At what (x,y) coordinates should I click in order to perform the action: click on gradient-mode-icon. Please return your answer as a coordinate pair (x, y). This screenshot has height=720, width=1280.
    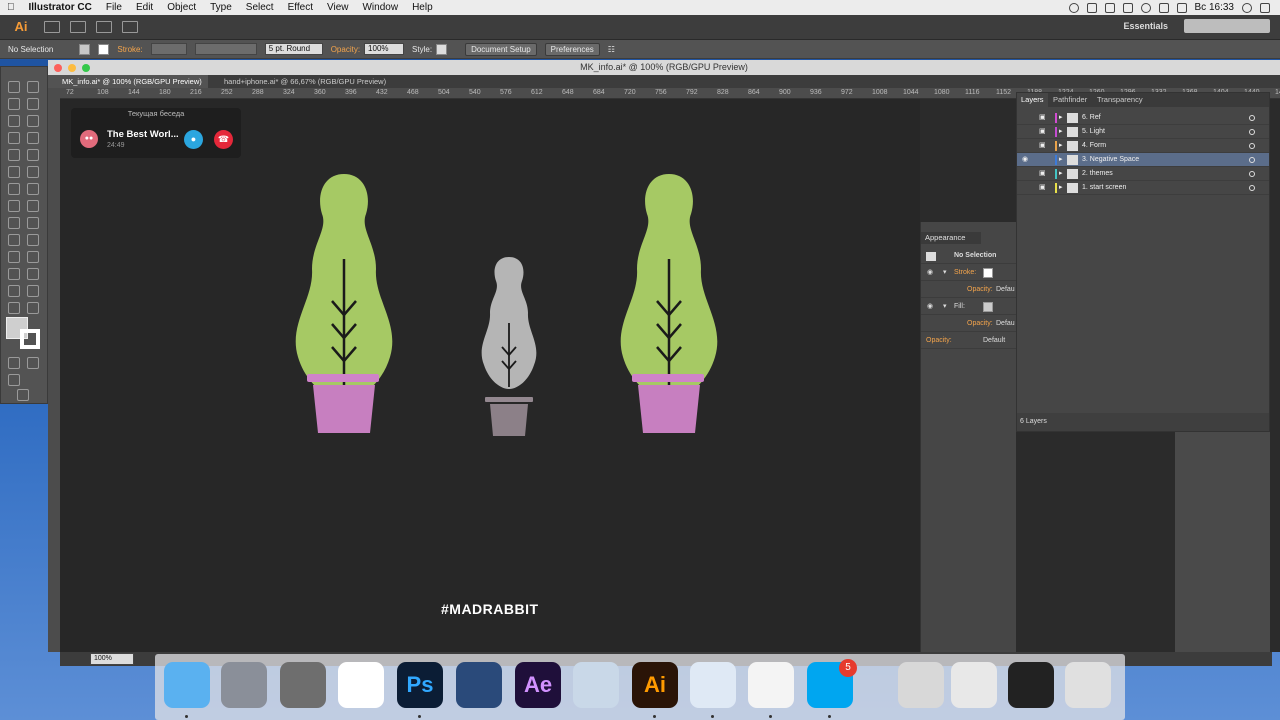
    Looking at the image, I should click on (33, 363).